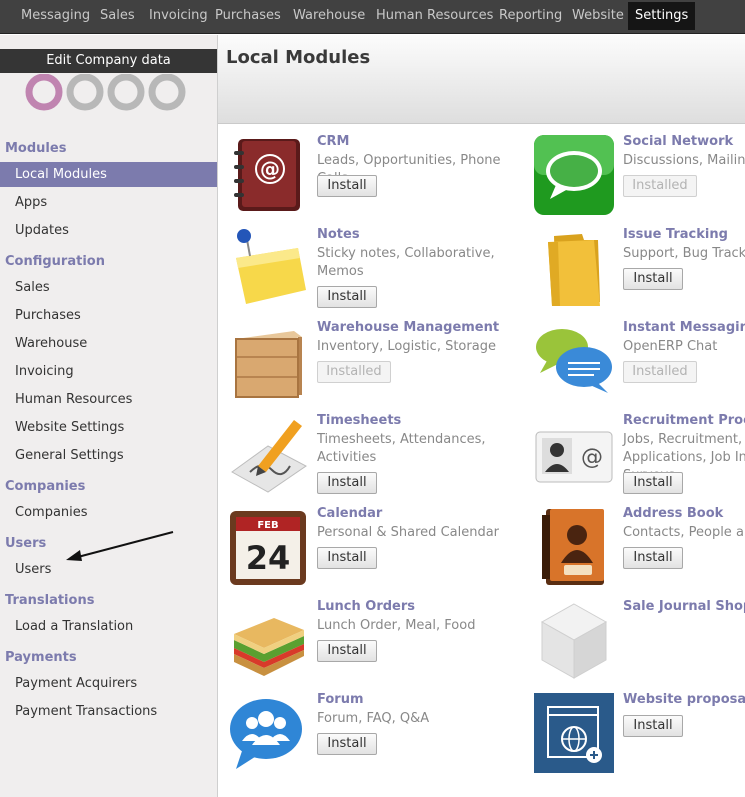  I want to click on address-book-person-icon, so click(573, 547).